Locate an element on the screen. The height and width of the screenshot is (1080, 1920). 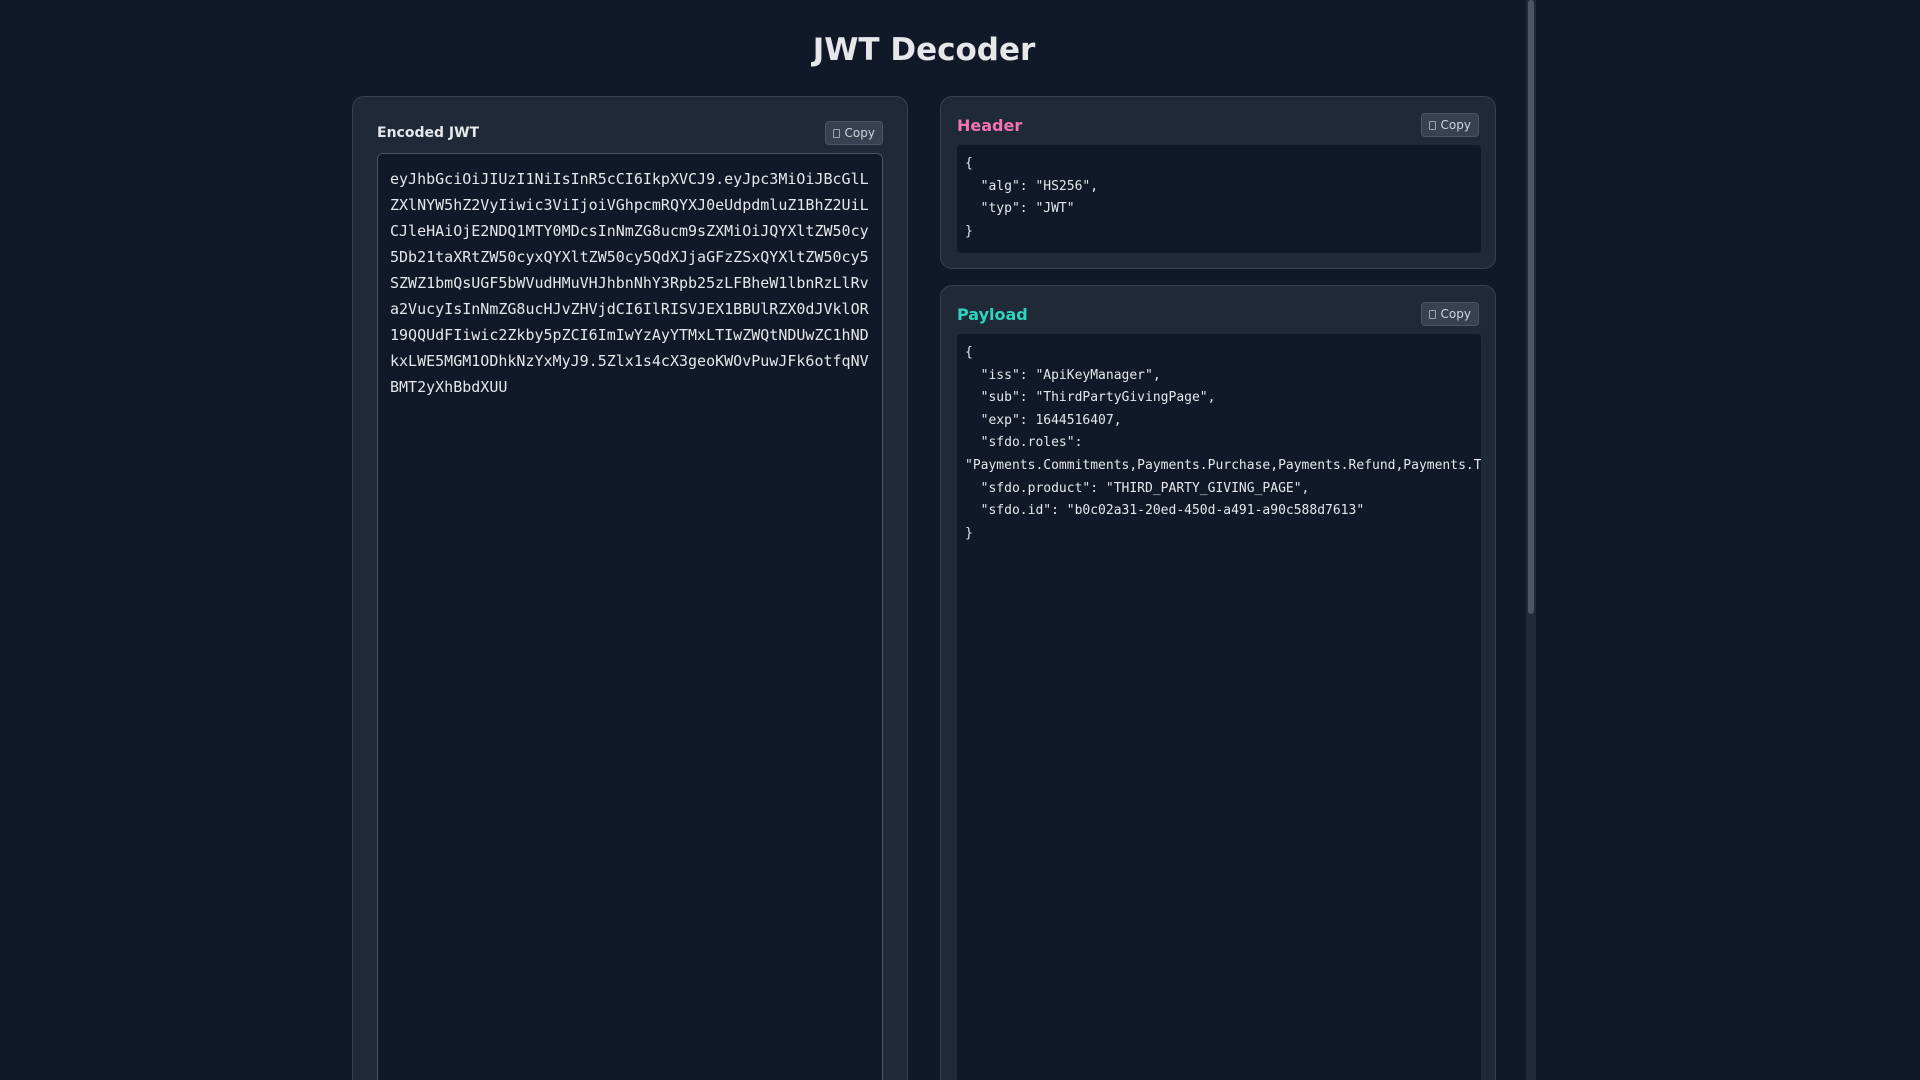
payload-label: Payload is located at coordinates (992, 314).